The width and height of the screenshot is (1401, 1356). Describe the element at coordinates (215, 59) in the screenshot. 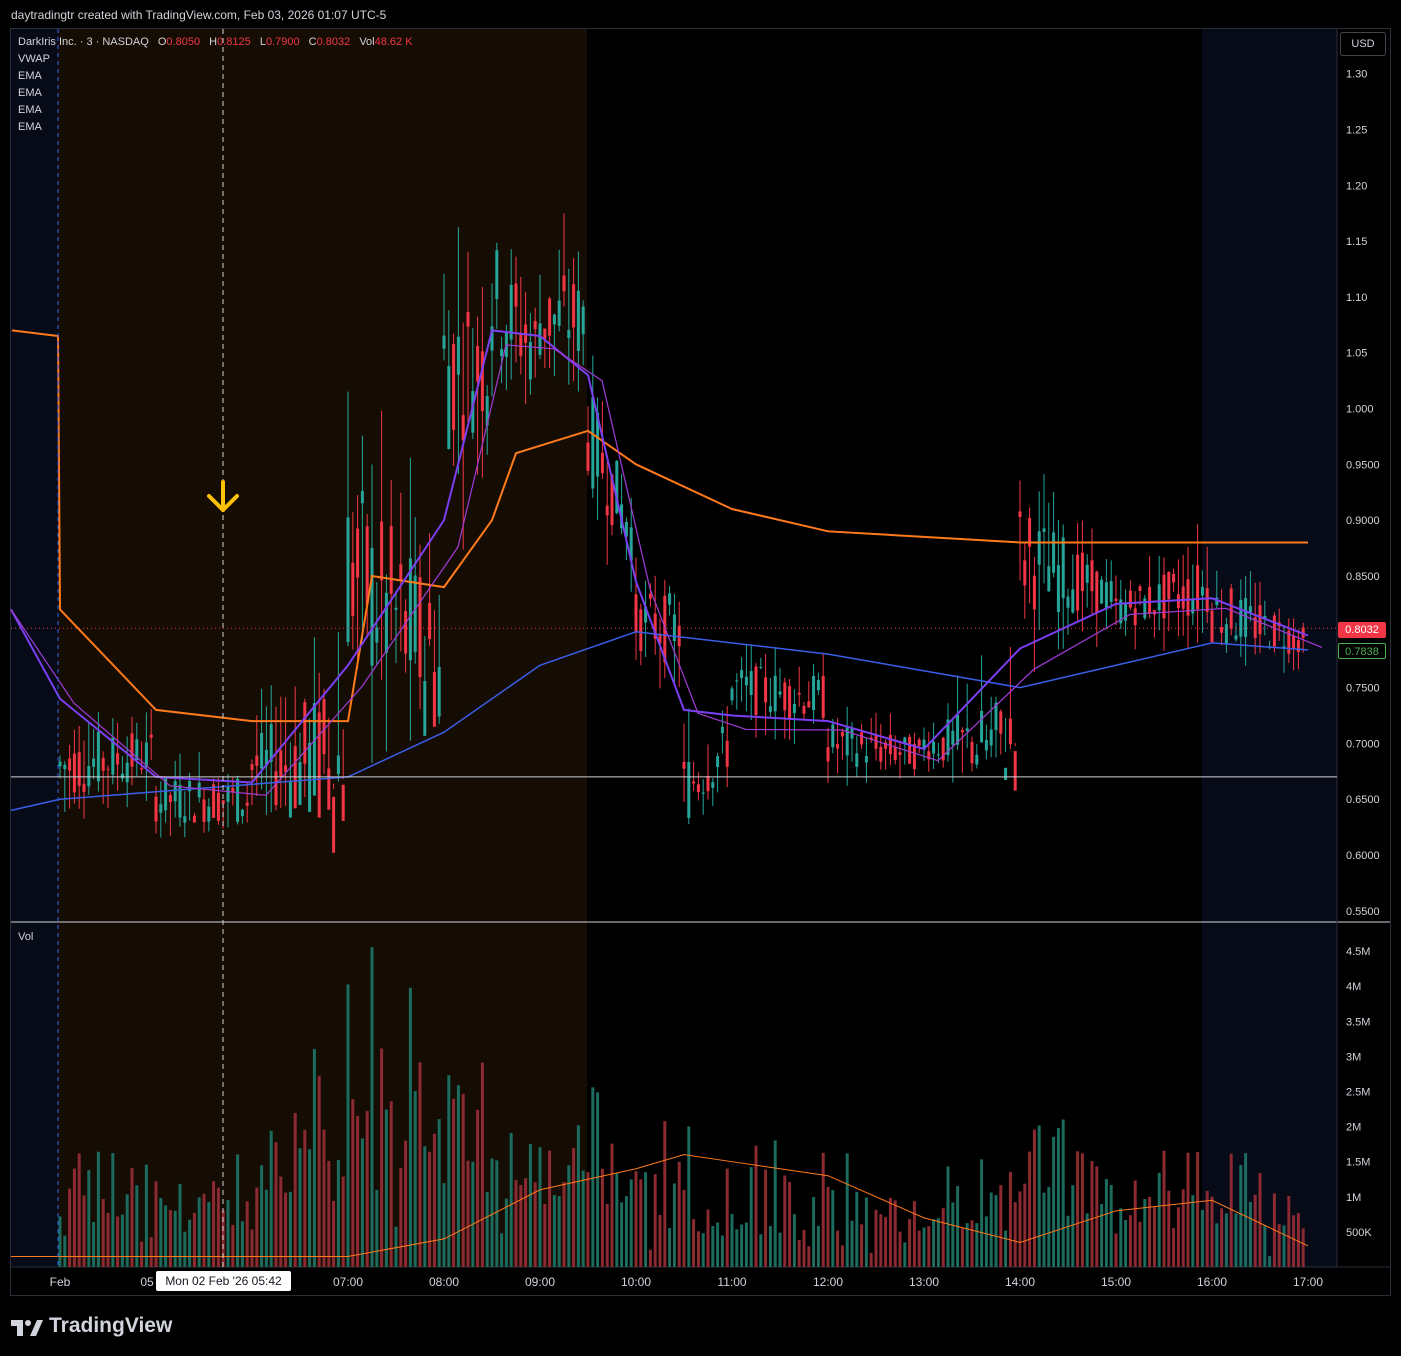

I see `indicator-vwap: VWAP` at that location.